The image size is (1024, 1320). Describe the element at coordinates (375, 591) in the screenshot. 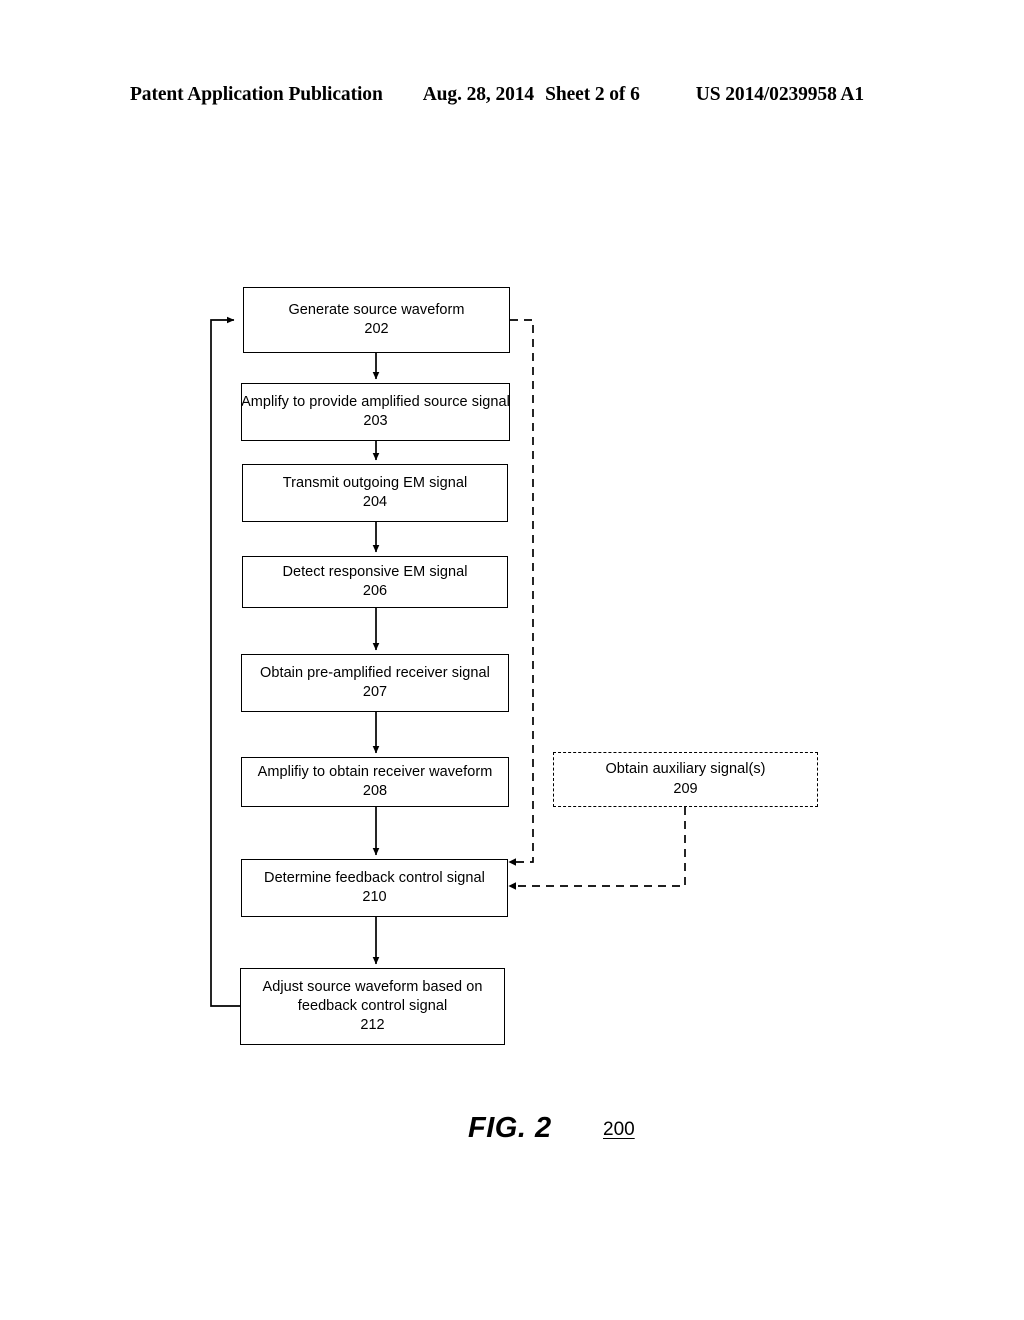

I see `flow-box-206-number: 206` at that location.